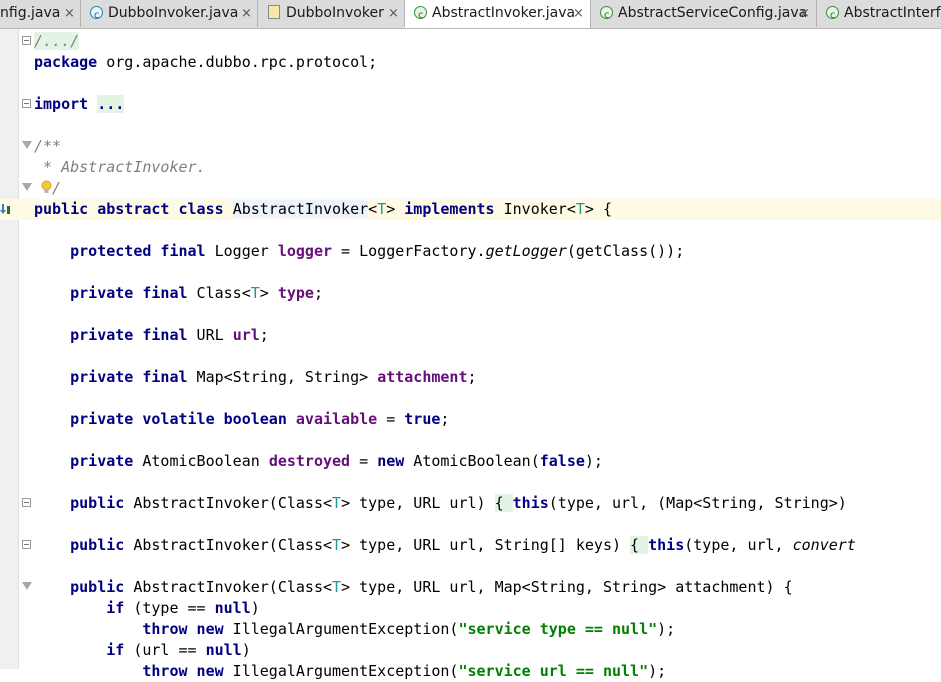 The height and width of the screenshot is (682, 941). I want to click on code-token: AbstractInvoker(Class<, so click(228, 545).